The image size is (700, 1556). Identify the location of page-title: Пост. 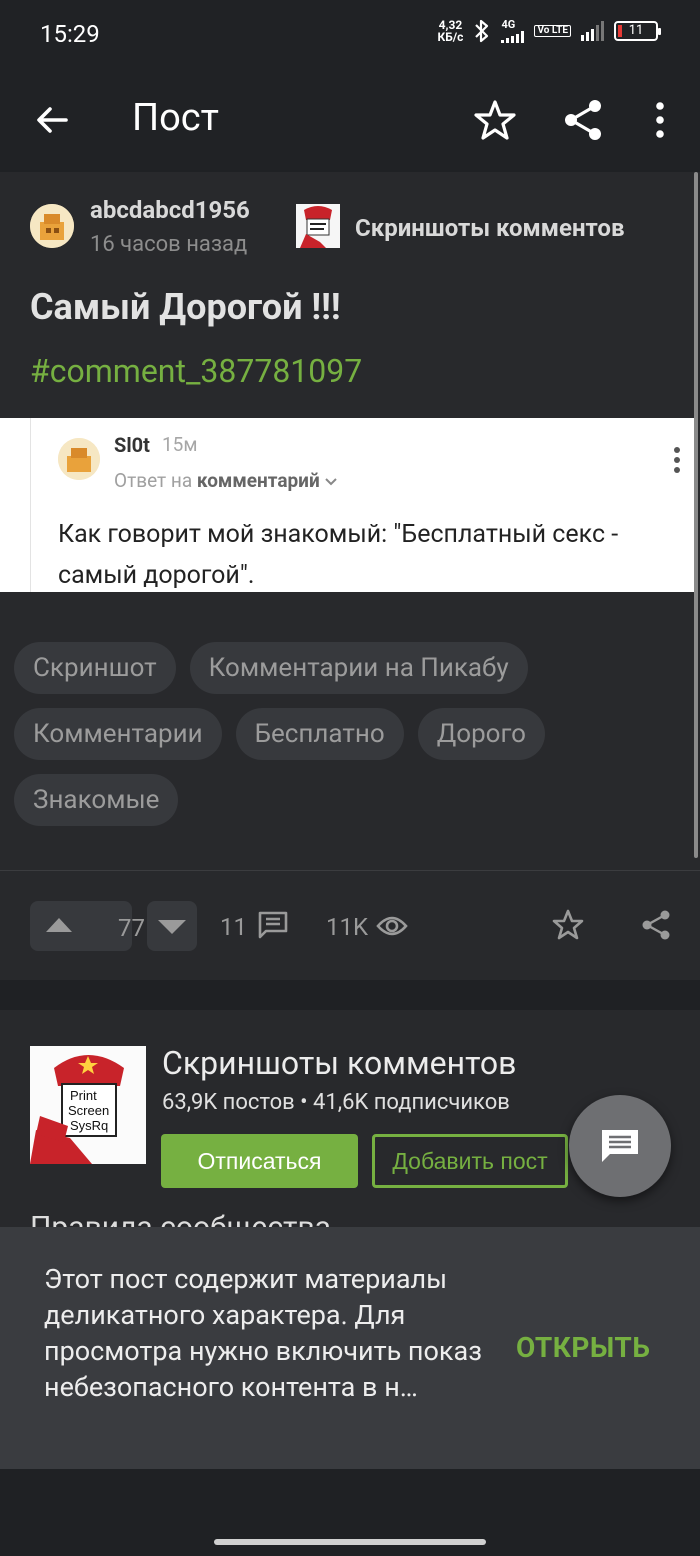
(175, 118).